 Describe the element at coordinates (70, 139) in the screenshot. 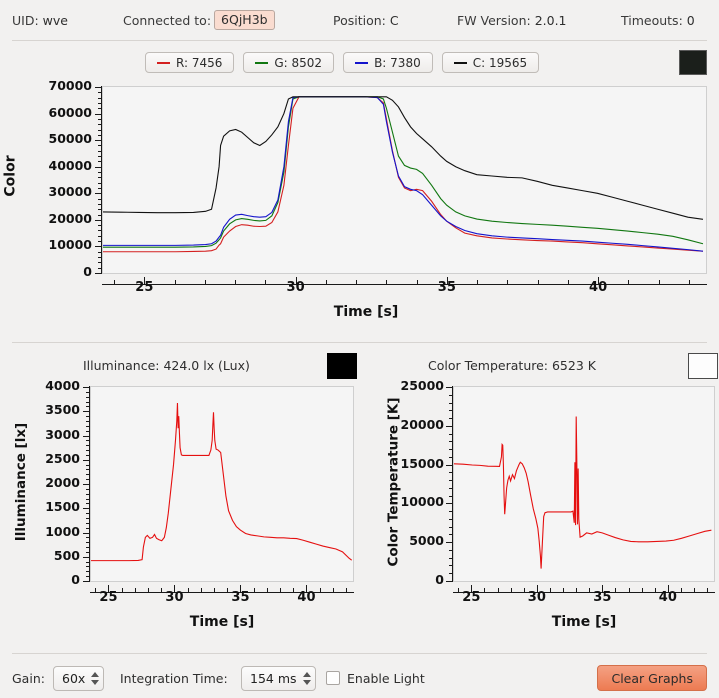

I see `y-tick-label: 50000` at that location.